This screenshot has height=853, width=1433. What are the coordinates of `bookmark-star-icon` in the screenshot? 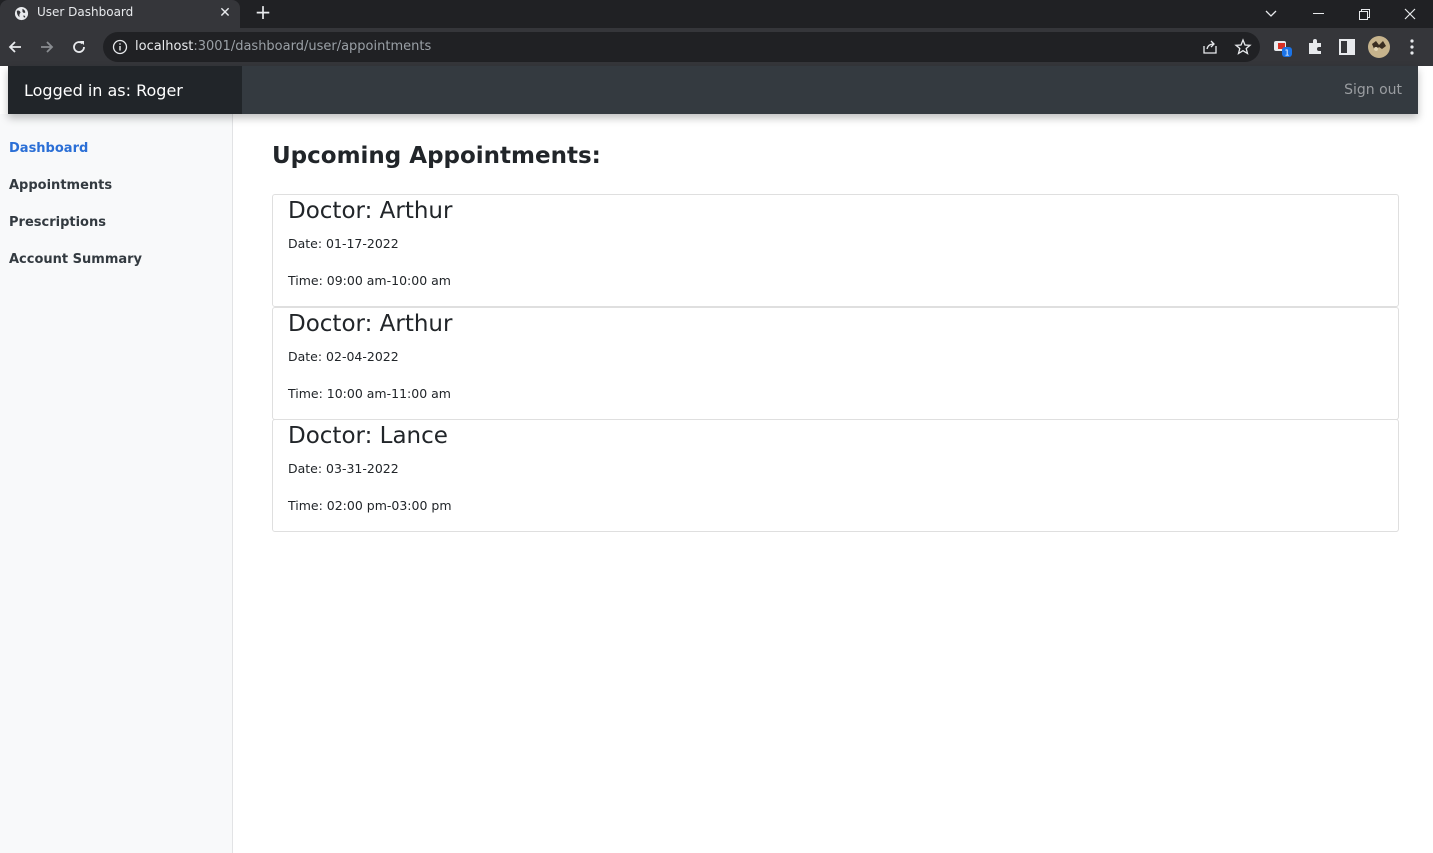 It's located at (1243, 47).